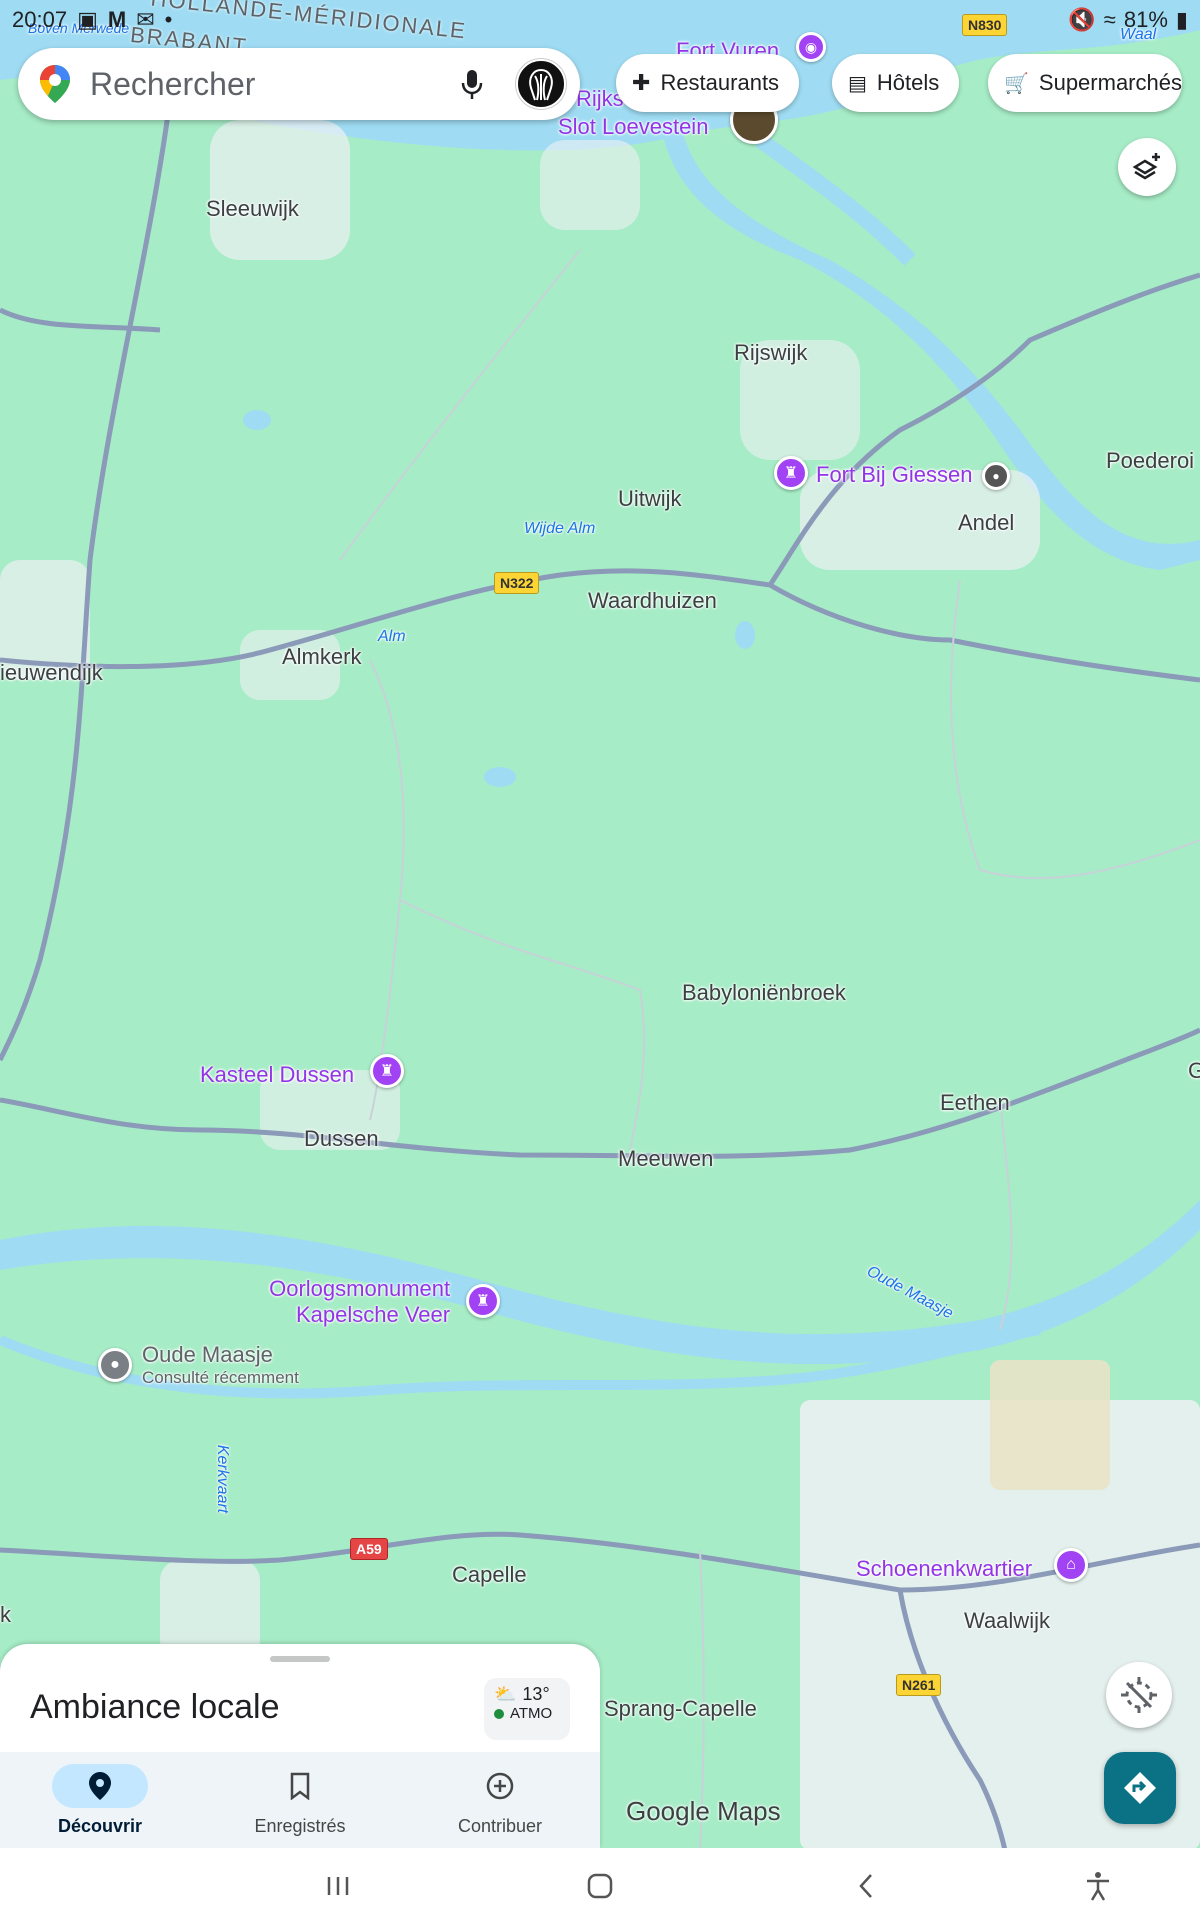 The height and width of the screenshot is (1920, 1200). I want to click on layers-icon, so click(1146, 166).